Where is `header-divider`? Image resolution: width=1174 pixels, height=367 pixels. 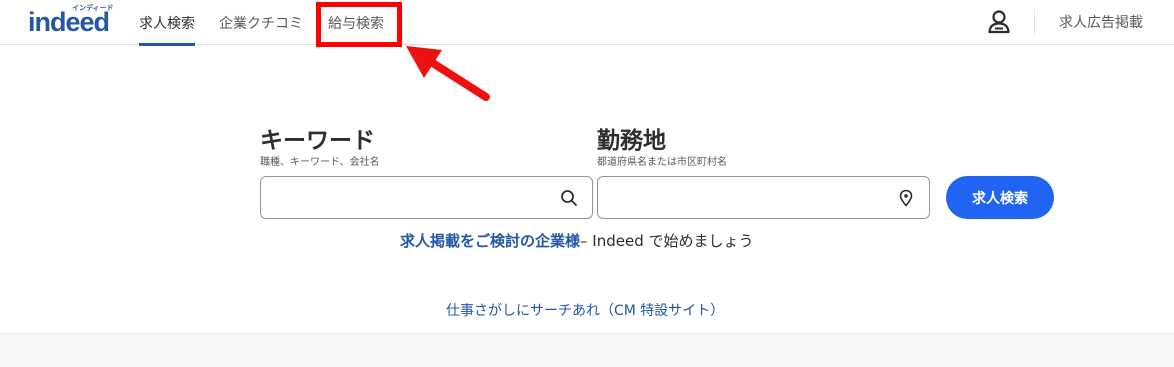
header-divider is located at coordinates (1034, 21).